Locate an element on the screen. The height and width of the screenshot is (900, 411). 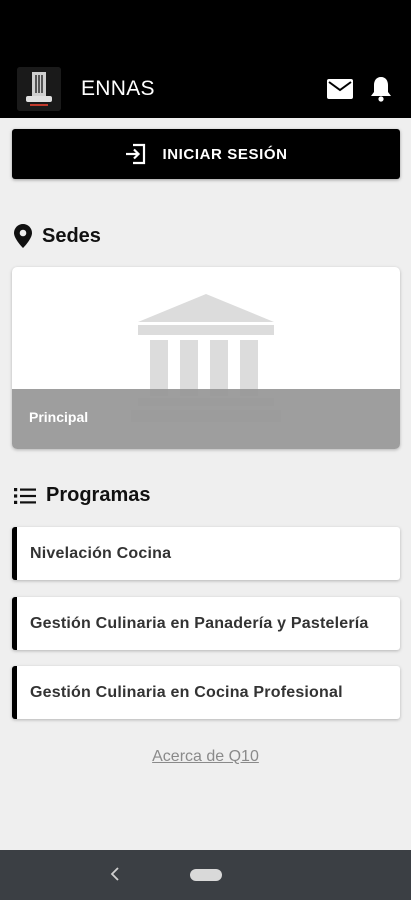
ennas-logo-icon is located at coordinates (39, 89).